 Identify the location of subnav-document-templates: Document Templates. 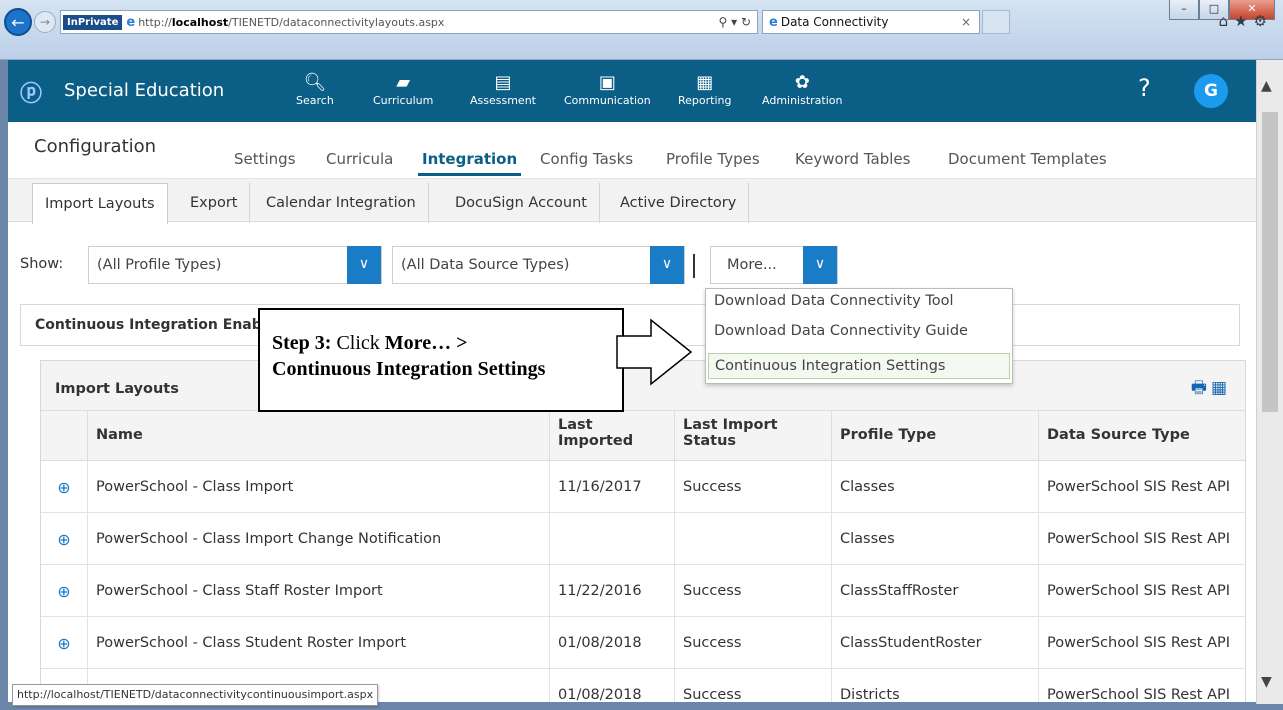
(1027, 159).